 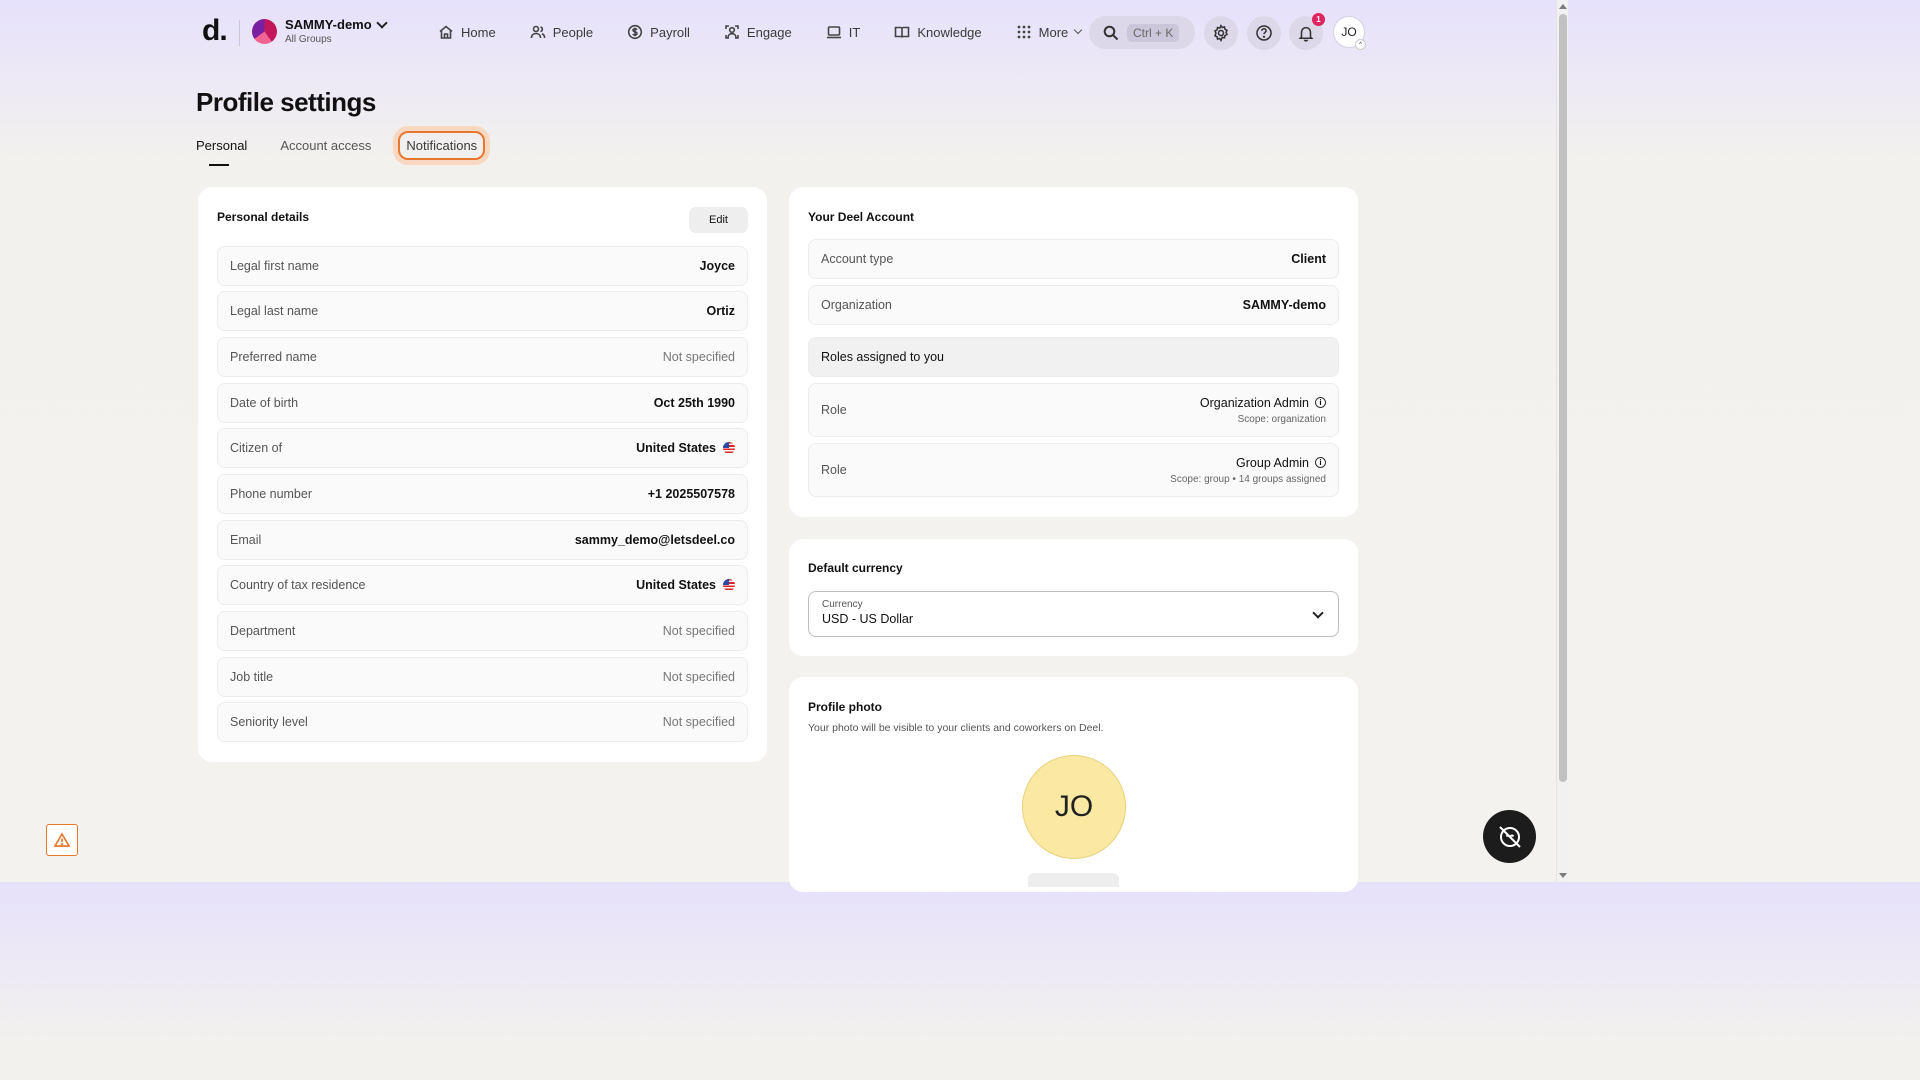 I want to click on detail-row-preferred-name: Preferred name Not specified, so click(x=482, y=357).